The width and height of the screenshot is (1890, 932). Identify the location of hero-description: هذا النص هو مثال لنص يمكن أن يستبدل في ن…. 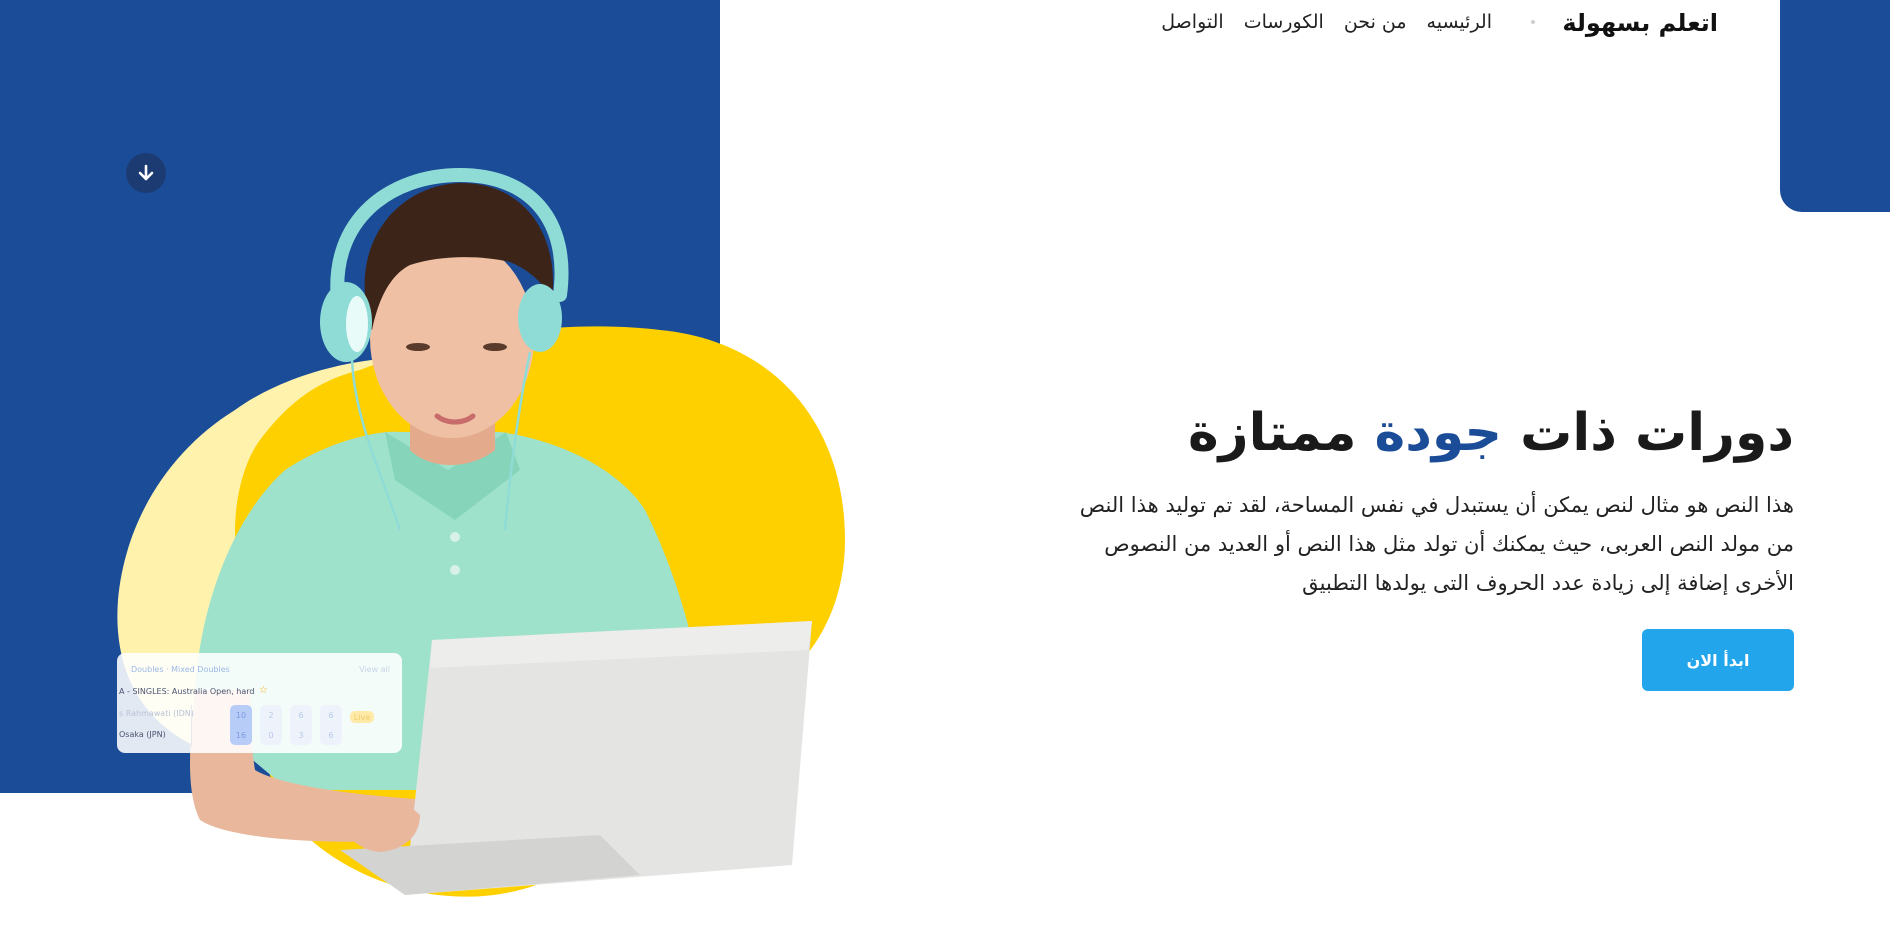
(1436, 544).